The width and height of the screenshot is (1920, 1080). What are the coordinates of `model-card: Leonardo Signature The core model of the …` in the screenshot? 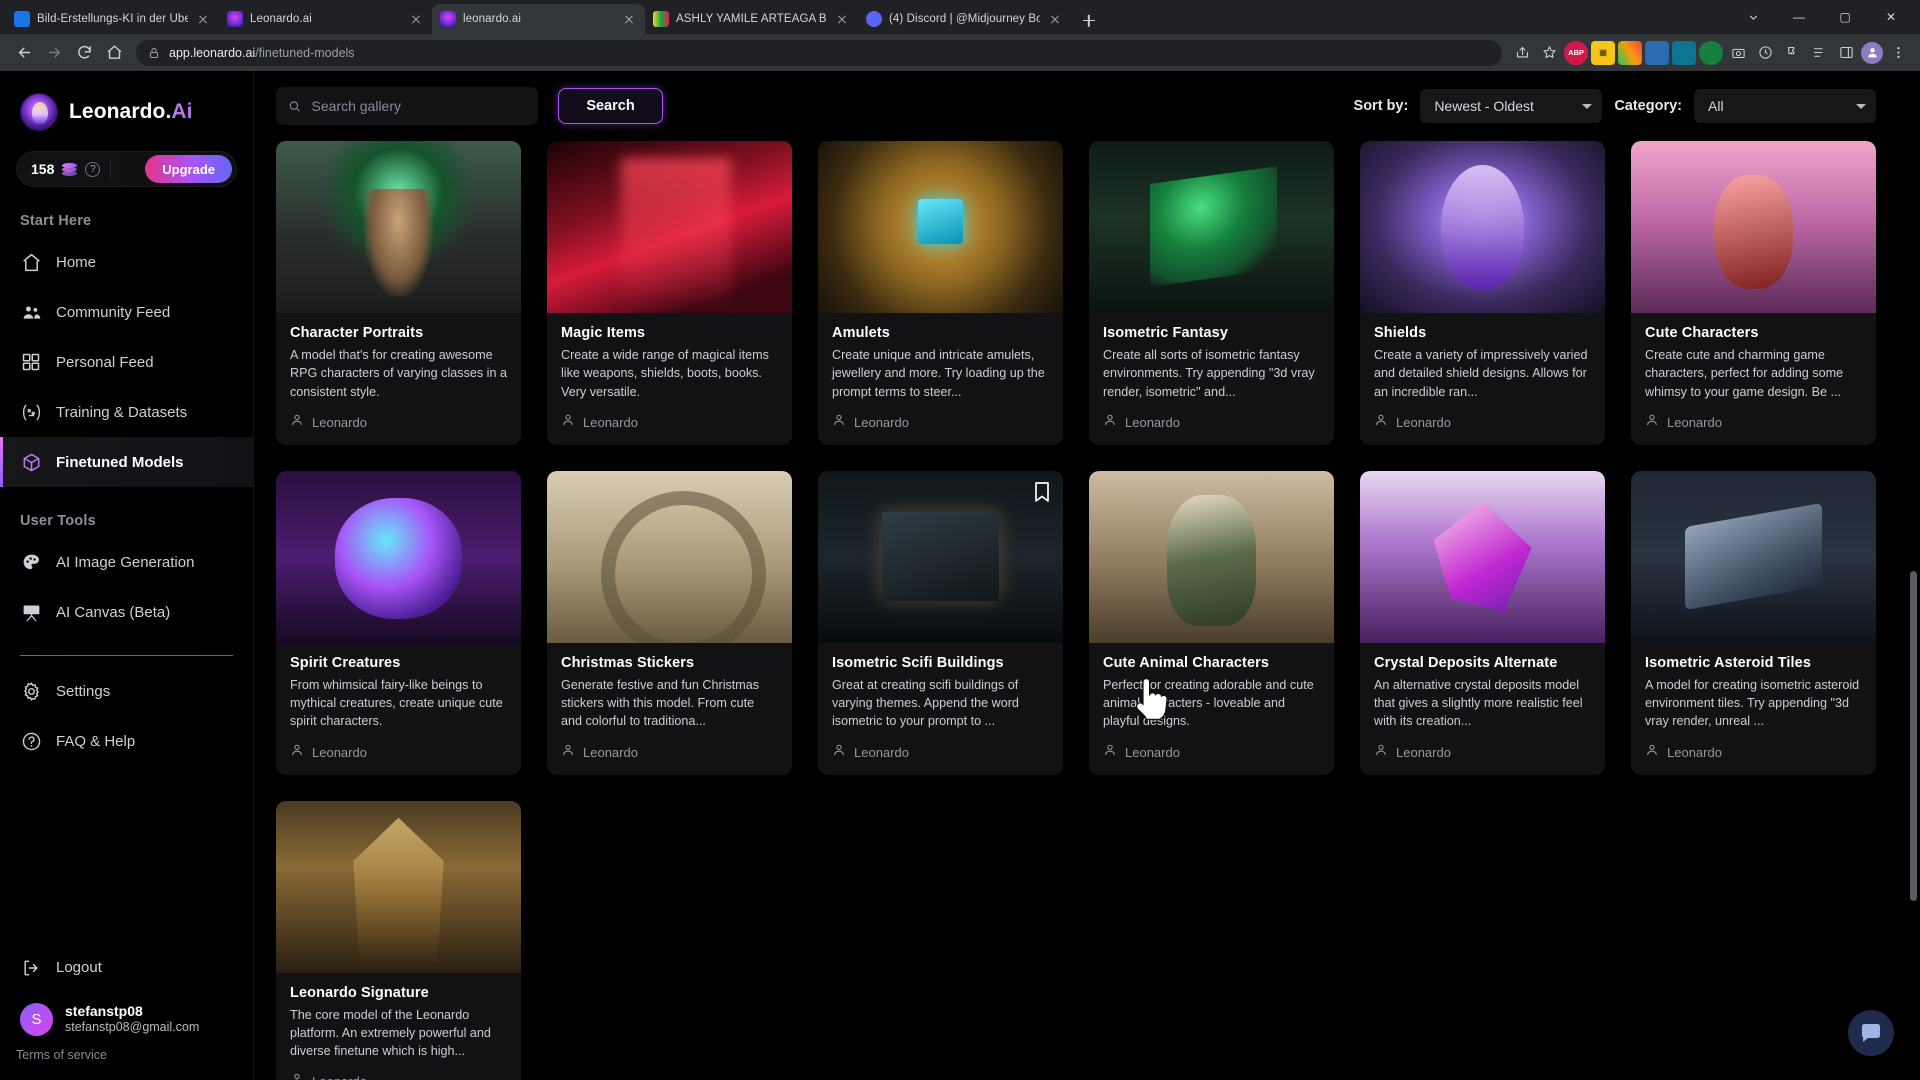 It's located at (398, 940).